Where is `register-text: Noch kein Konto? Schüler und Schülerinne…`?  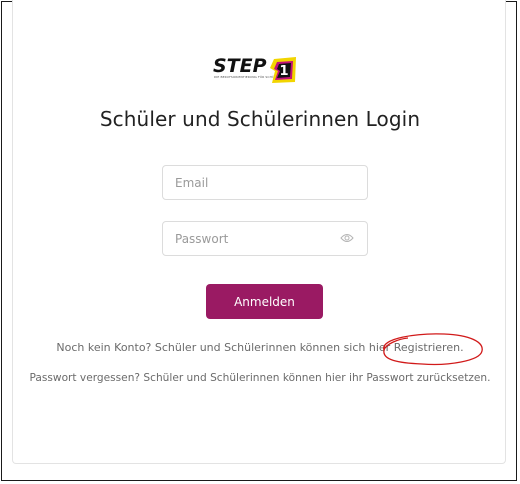 register-text: Noch kein Konto? Schüler und Schülerinne… is located at coordinates (260, 347).